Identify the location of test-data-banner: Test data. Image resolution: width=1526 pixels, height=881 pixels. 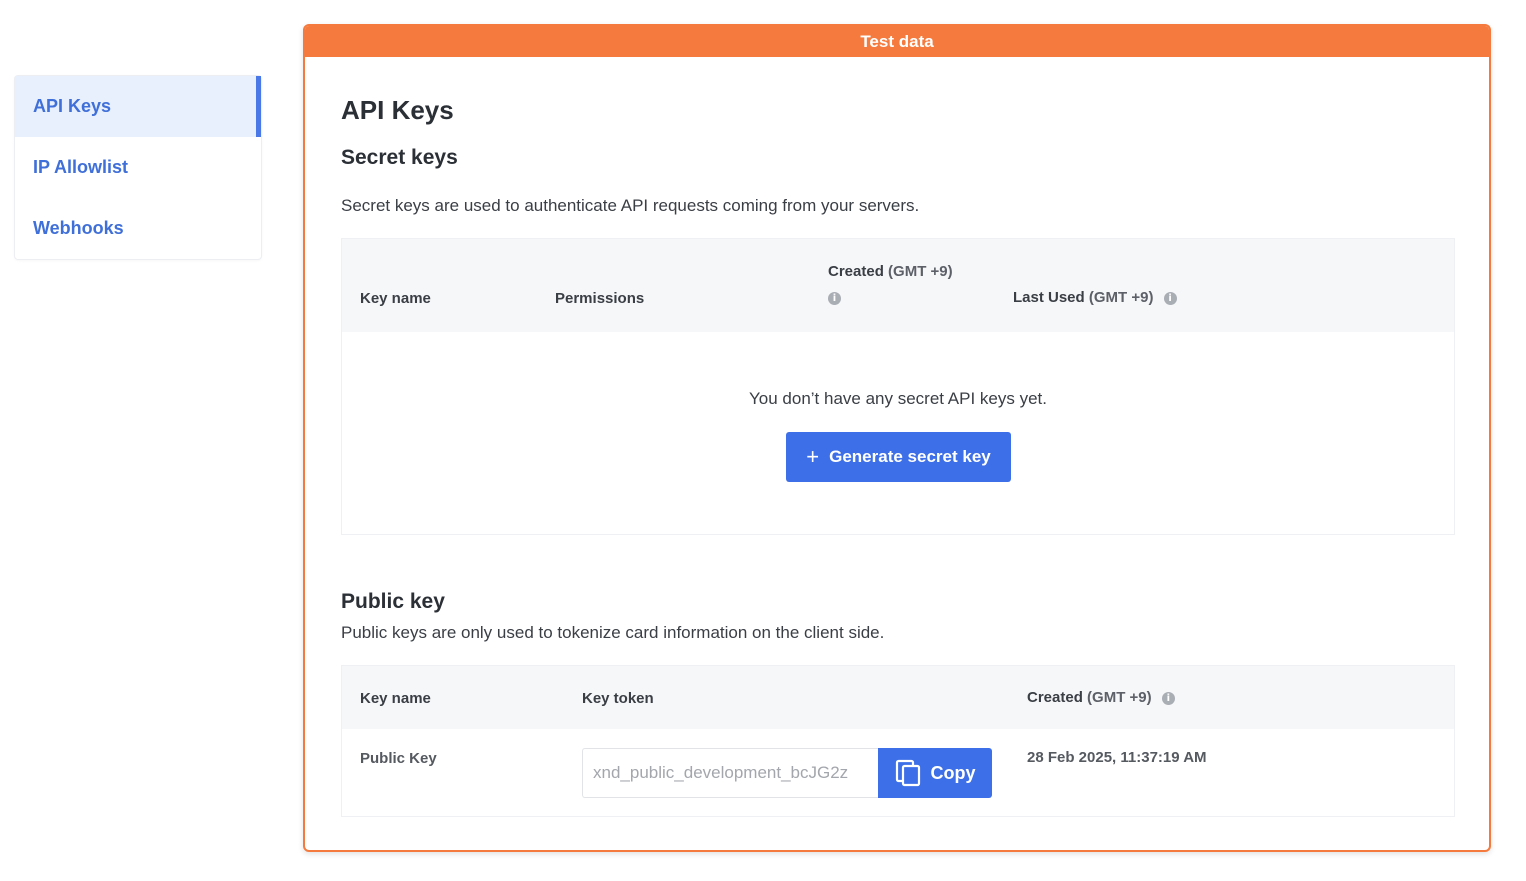
(897, 41).